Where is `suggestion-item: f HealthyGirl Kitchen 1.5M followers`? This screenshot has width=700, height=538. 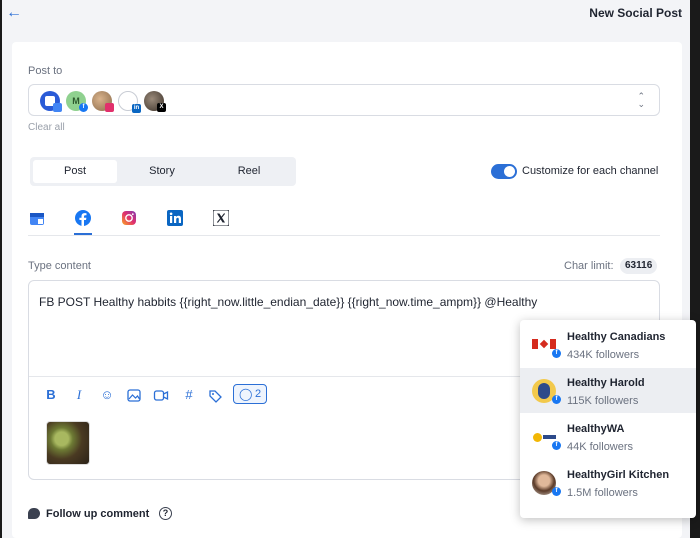 suggestion-item: f HealthyGirl Kitchen 1.5M followers is located at coordinates (608, 482).